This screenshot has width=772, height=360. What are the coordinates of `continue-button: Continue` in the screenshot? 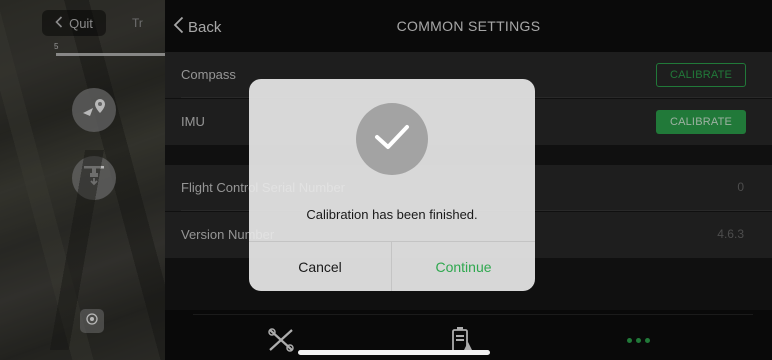 It's located at (463, 266).